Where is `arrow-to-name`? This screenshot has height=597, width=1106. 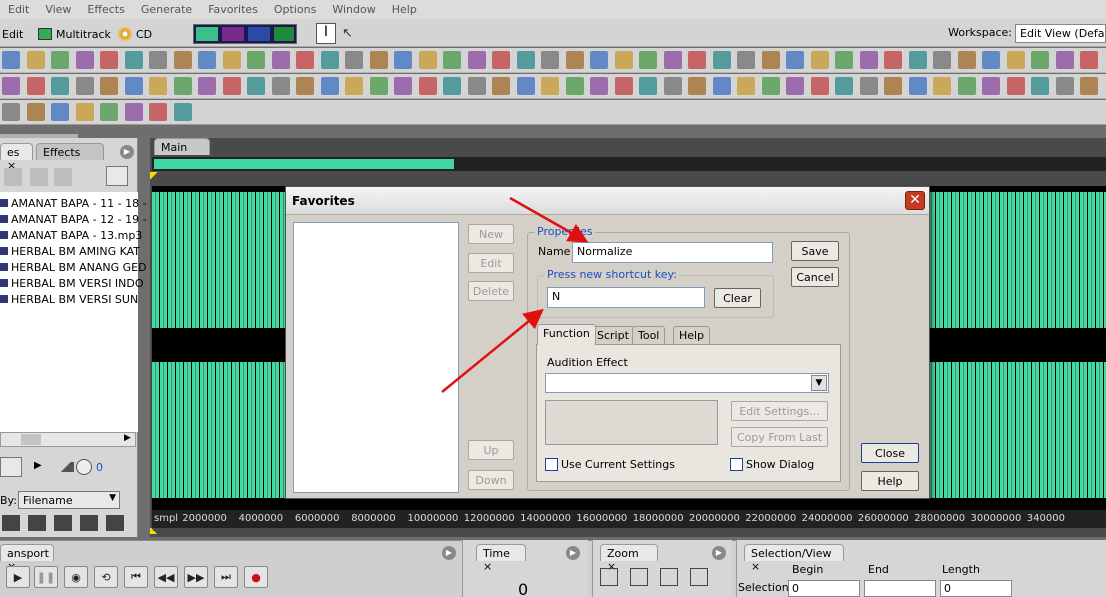 arrow-to-name is located at coordinates (549, 219).